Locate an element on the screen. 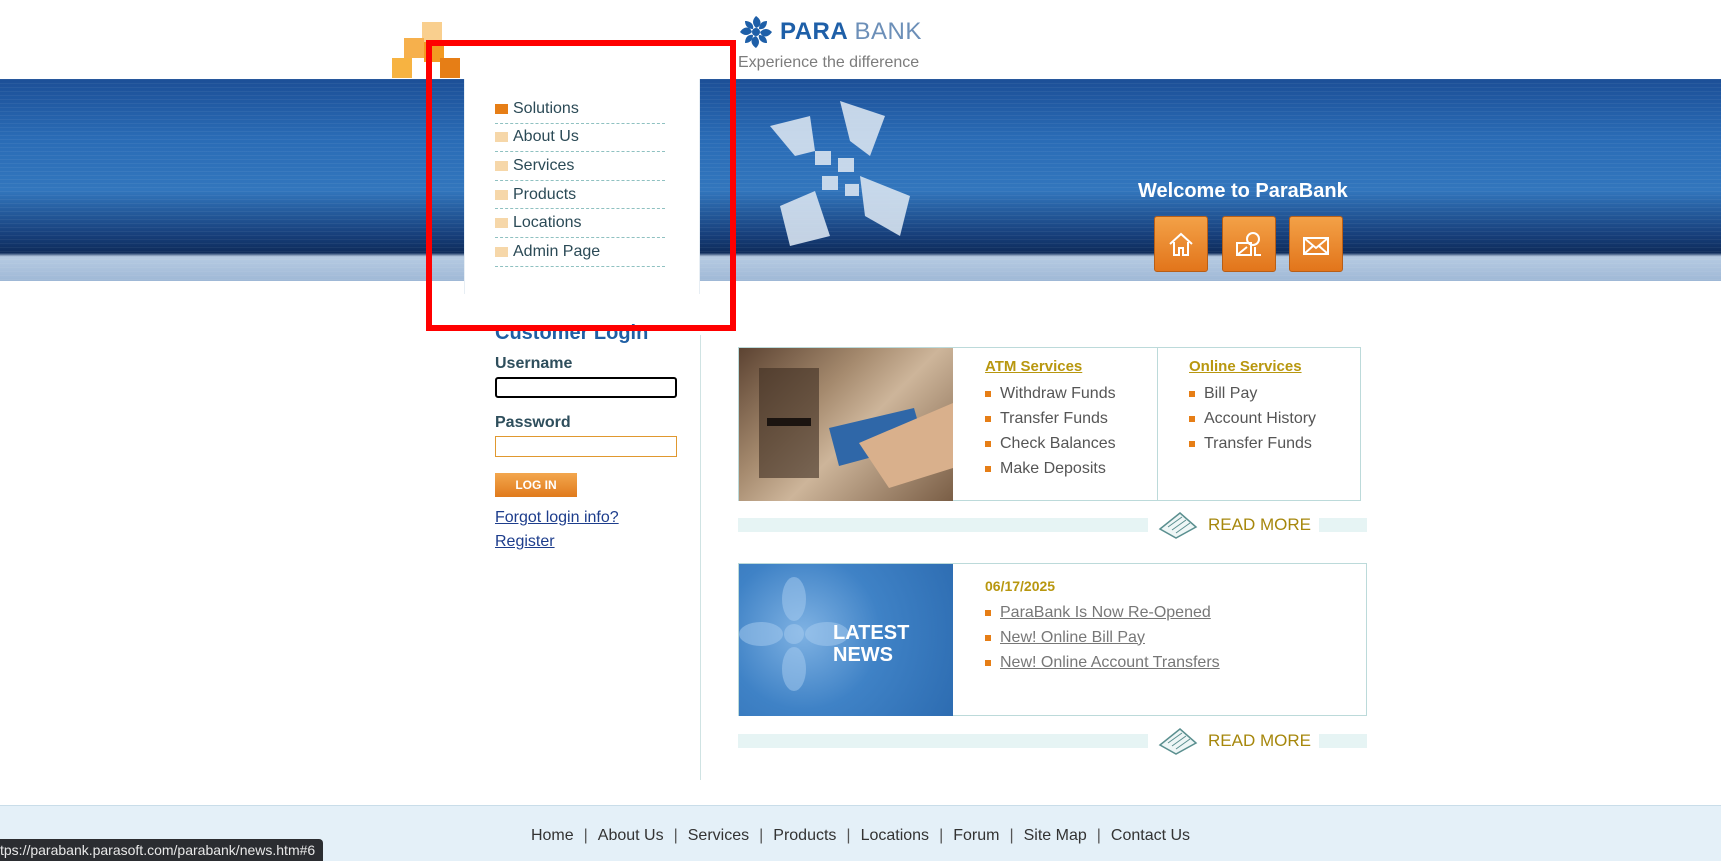 This screenshot has width=1721, height=861. item-label: Withdraw Funds is located at coordinates (1058, 393).